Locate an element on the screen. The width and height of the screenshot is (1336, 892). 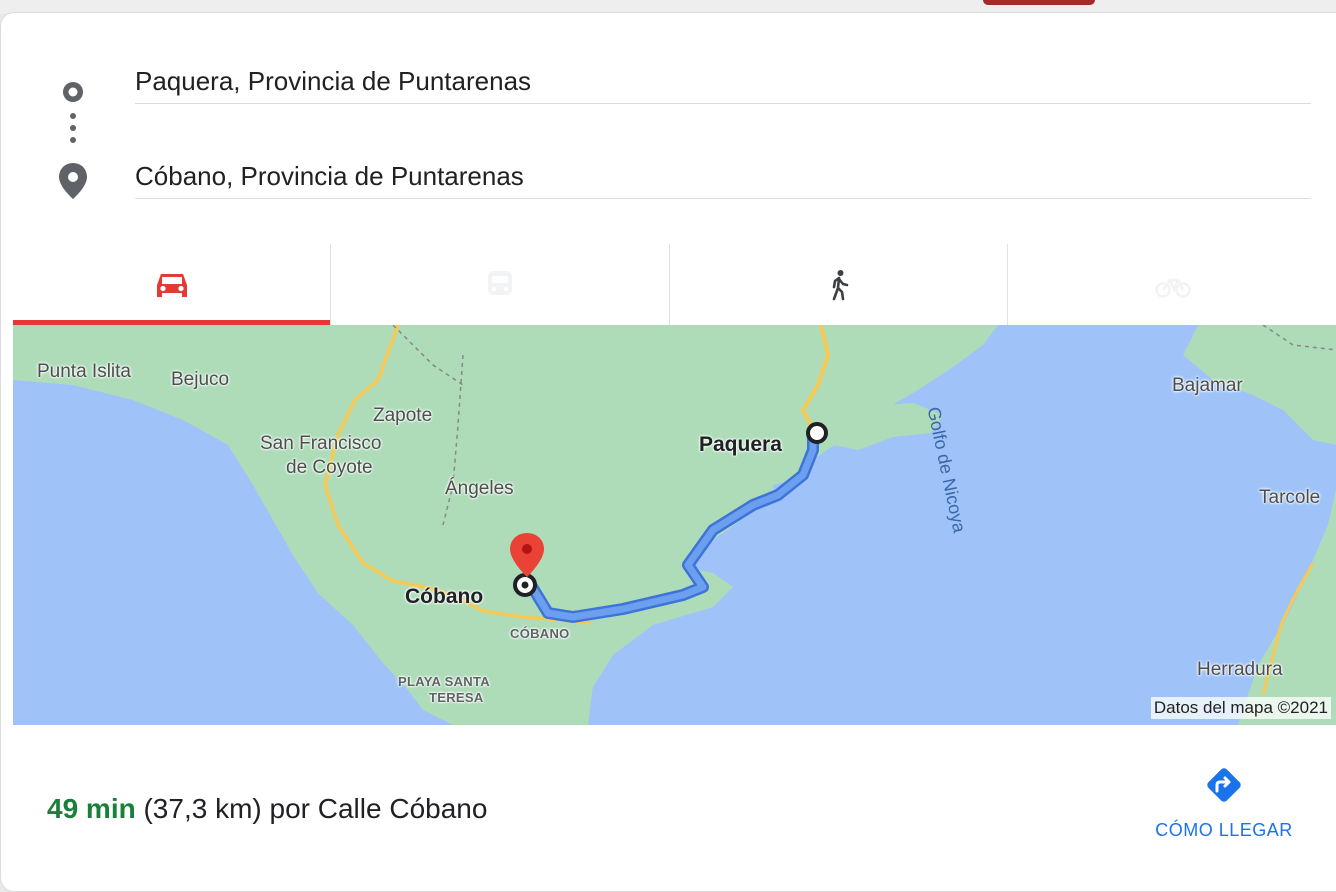
route-summary: 49 min (37,3 km) por Calle Cóbano is located at coordinates (267, 809).